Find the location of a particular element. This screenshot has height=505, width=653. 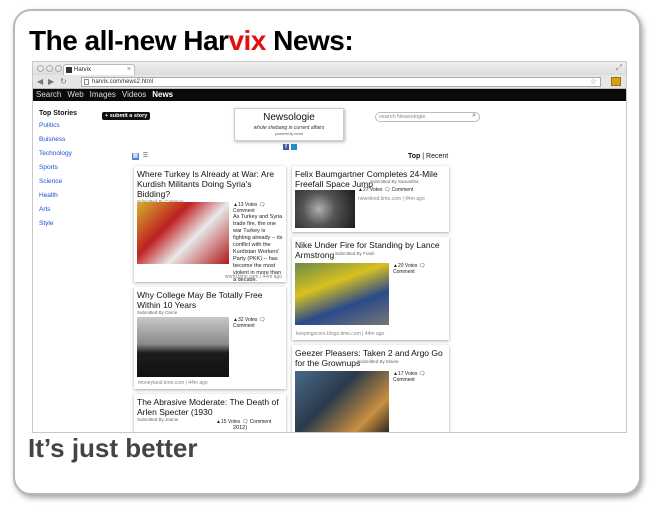

list-view-icon: ☰ is located at coordinates (145, 156).